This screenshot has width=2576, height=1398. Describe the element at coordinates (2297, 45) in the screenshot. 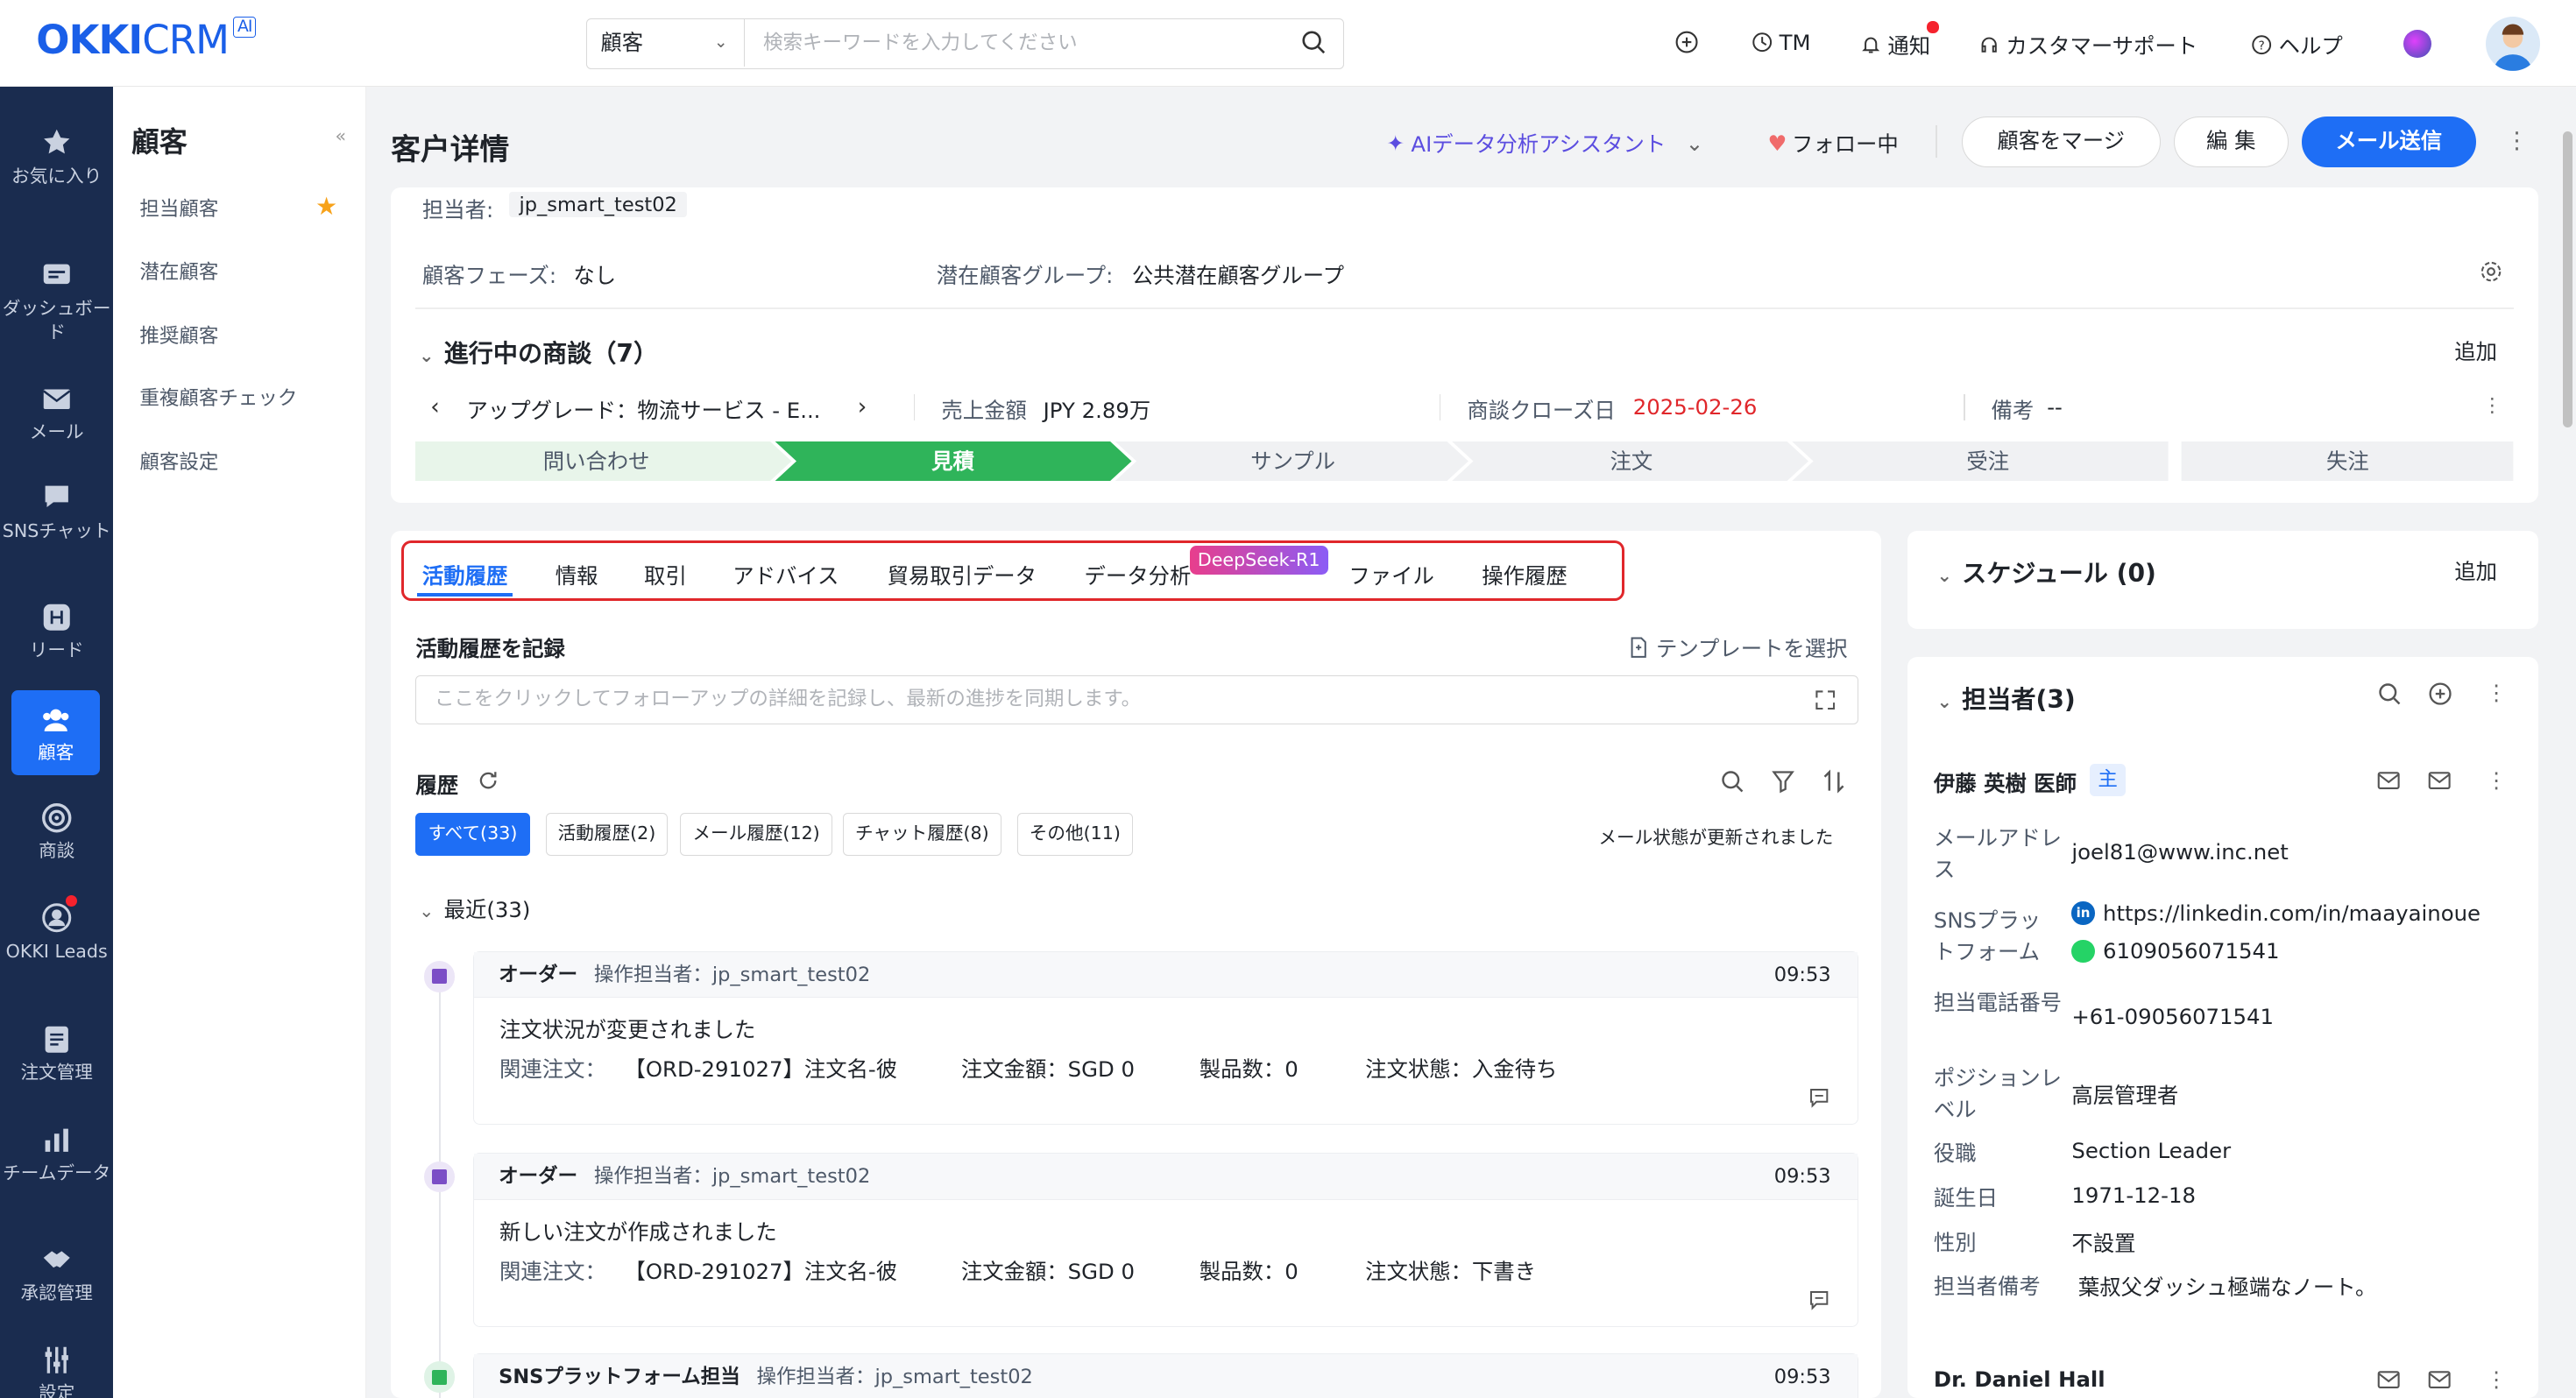

I see `help-button: ? ヘルプ` at that location.